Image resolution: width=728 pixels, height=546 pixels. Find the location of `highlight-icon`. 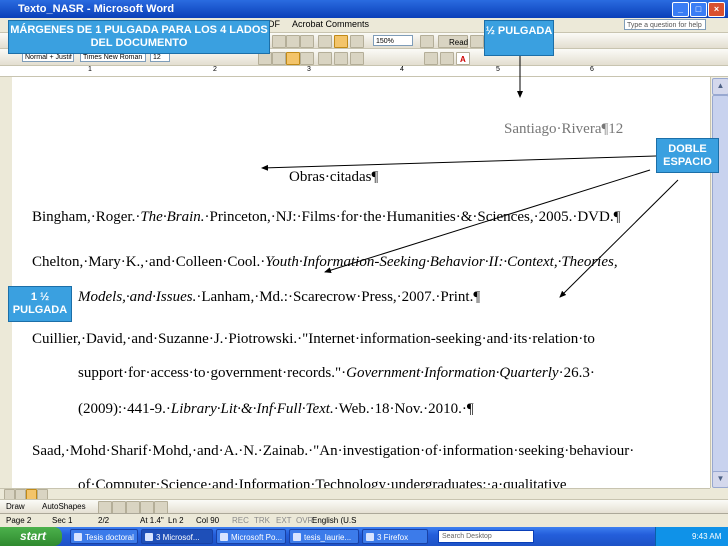

highlight-icon is located at coordinates (447, 58).